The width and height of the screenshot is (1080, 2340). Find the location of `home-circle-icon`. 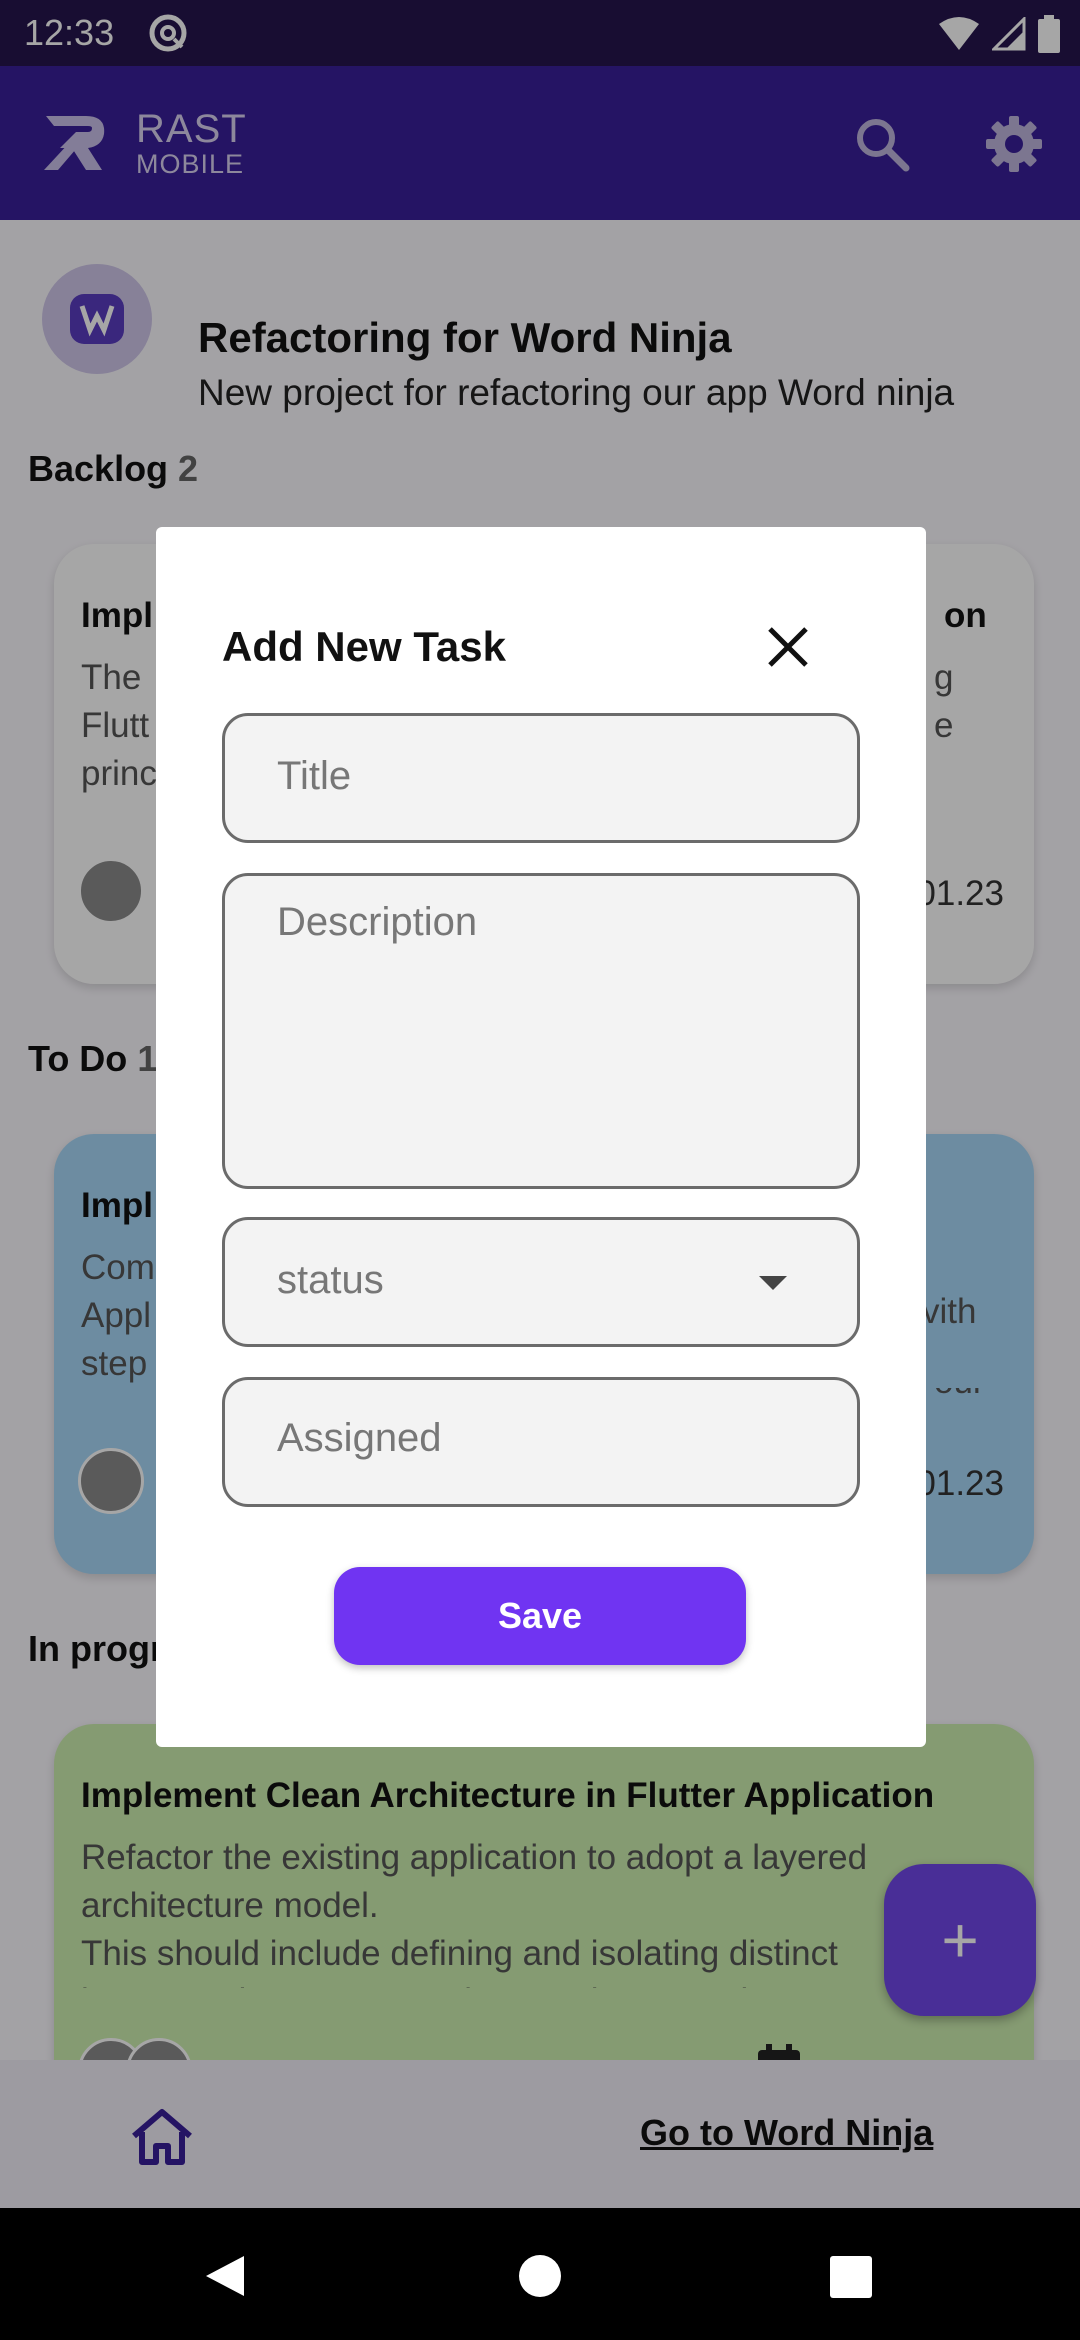

home-circle-icon is located at coordinates (540, 2276).